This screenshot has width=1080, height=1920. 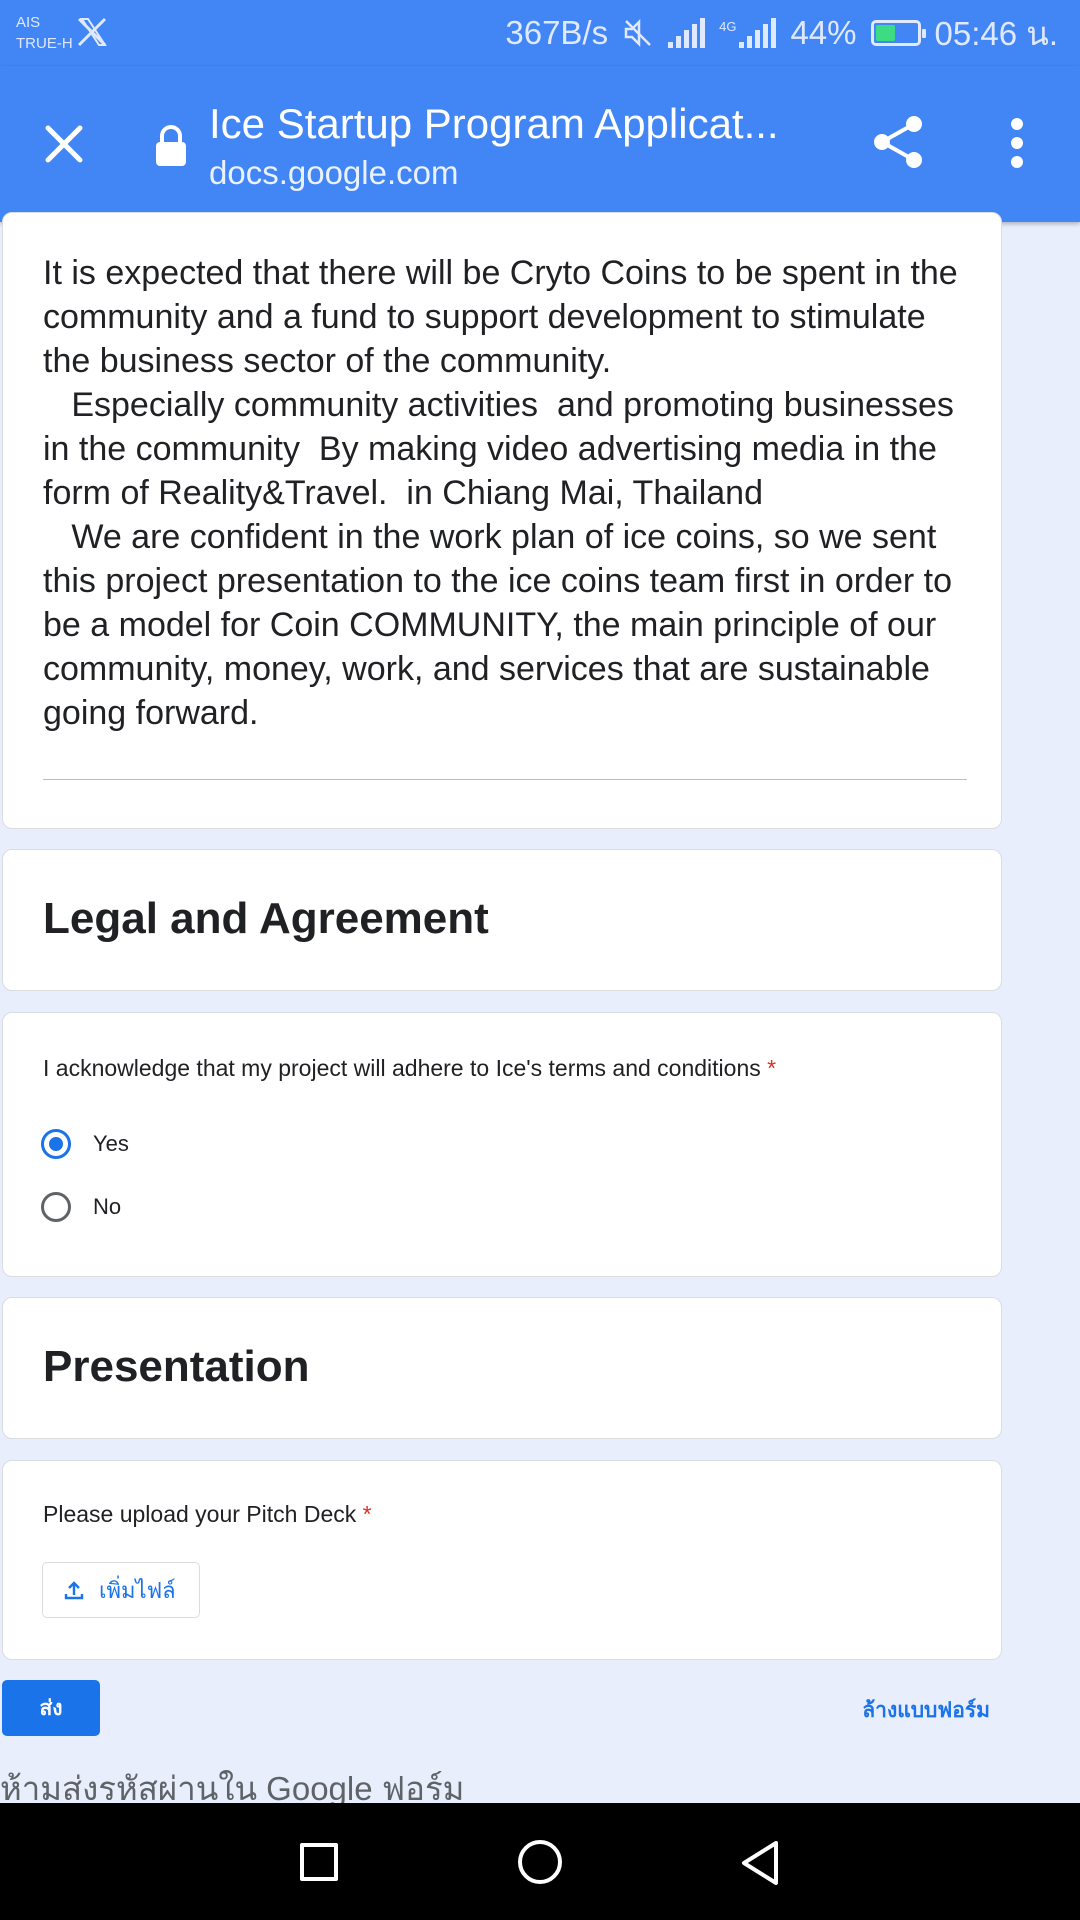 I want to click on share-icon, so click(x=898, y=142).